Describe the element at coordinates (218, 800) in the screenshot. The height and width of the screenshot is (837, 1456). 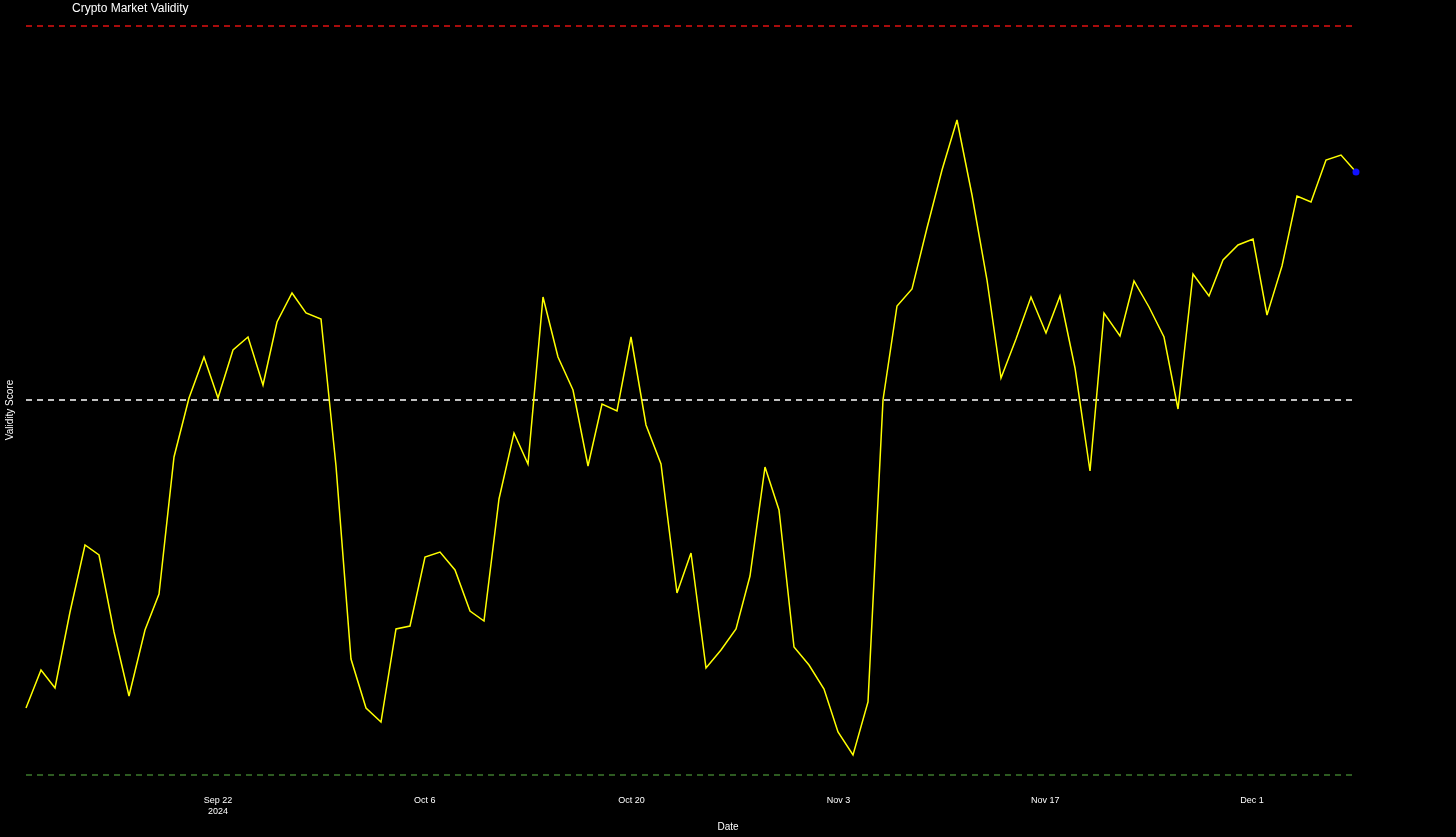
I see `tick-label: Sep 22` at that location.